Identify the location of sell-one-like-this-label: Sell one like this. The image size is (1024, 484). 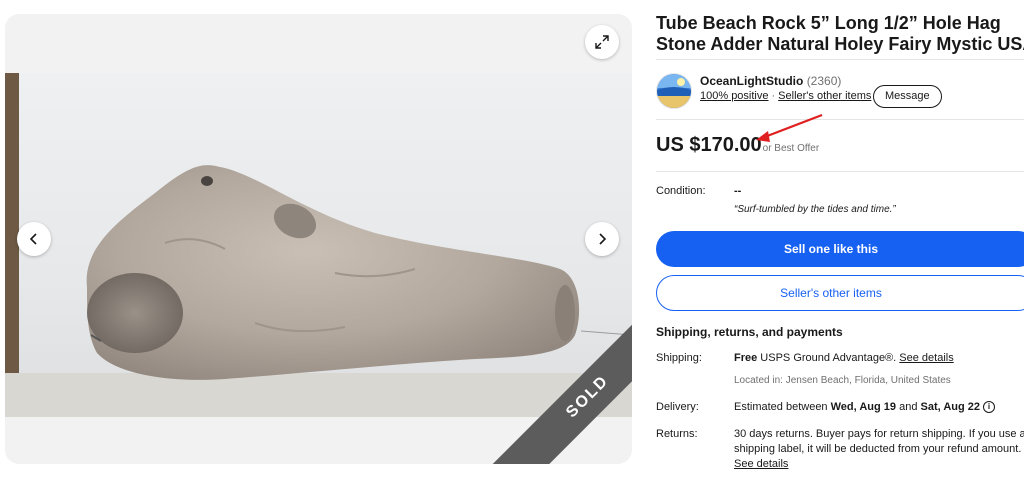
(831, 249).